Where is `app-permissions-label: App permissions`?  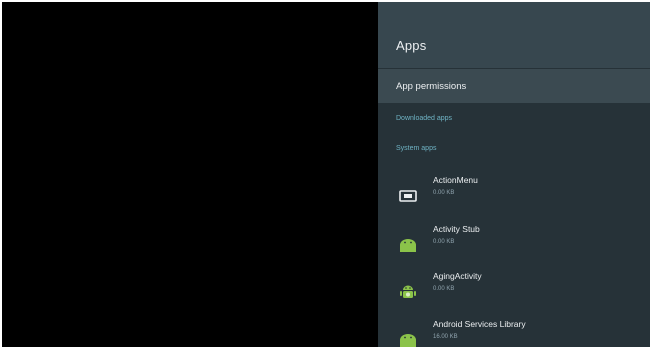 app-permissions-label: App permissions is located at coordinates (431, 86).